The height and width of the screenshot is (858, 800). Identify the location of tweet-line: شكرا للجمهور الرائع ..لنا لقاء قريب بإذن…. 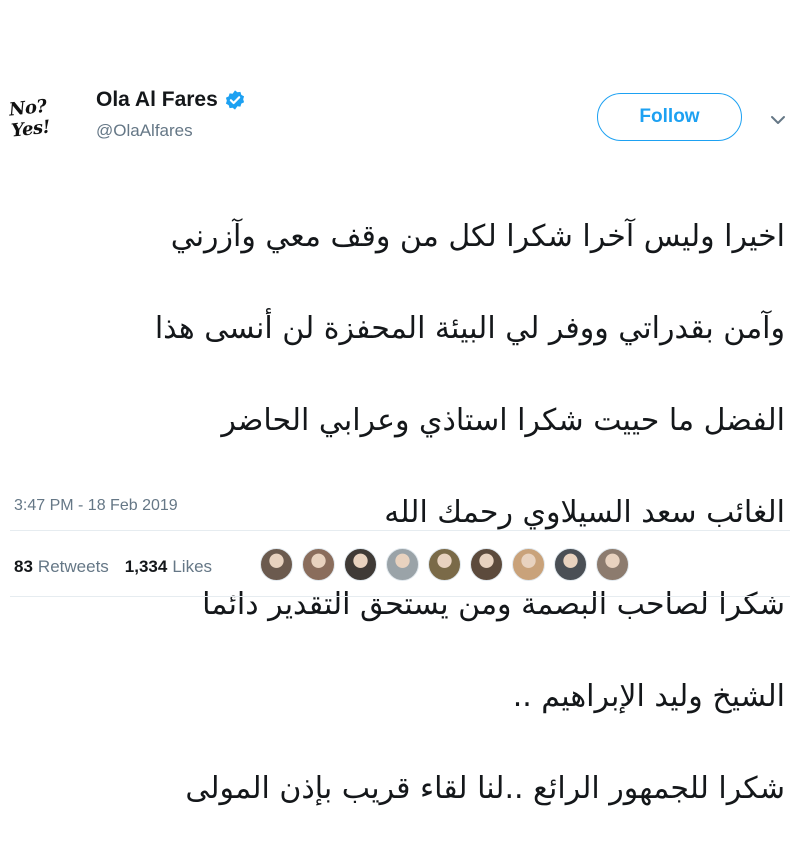
(485, 788).